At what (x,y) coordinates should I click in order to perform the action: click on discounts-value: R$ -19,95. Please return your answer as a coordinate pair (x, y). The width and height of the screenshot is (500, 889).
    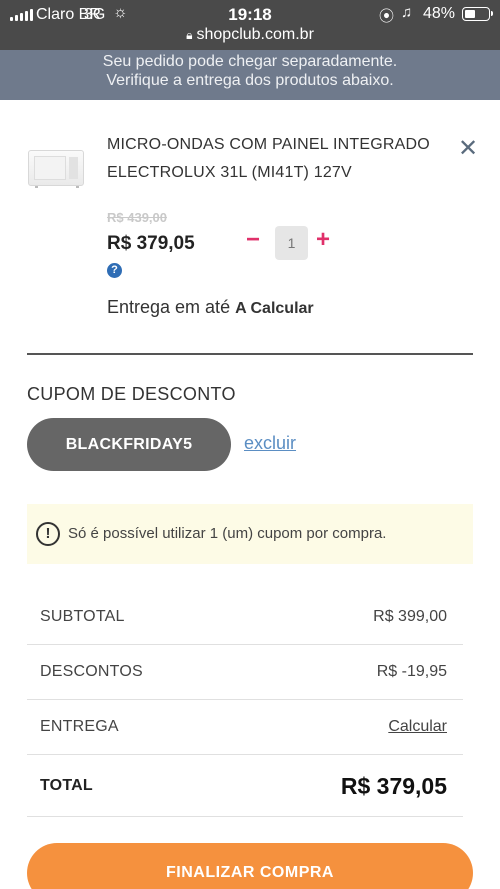
    Looking at the image, I should click on (411, 671).